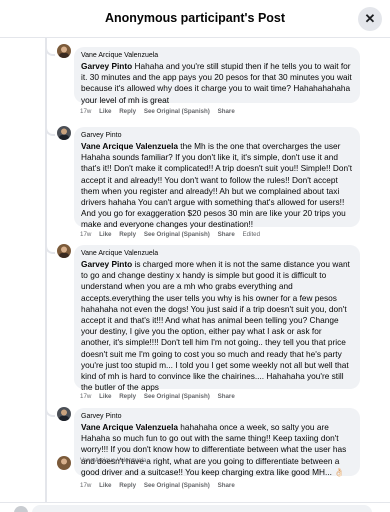  What do you see at coordinates (251, 234) in the screenshot?
I see `edited-label: Edited` at bounding box center [251, 234].